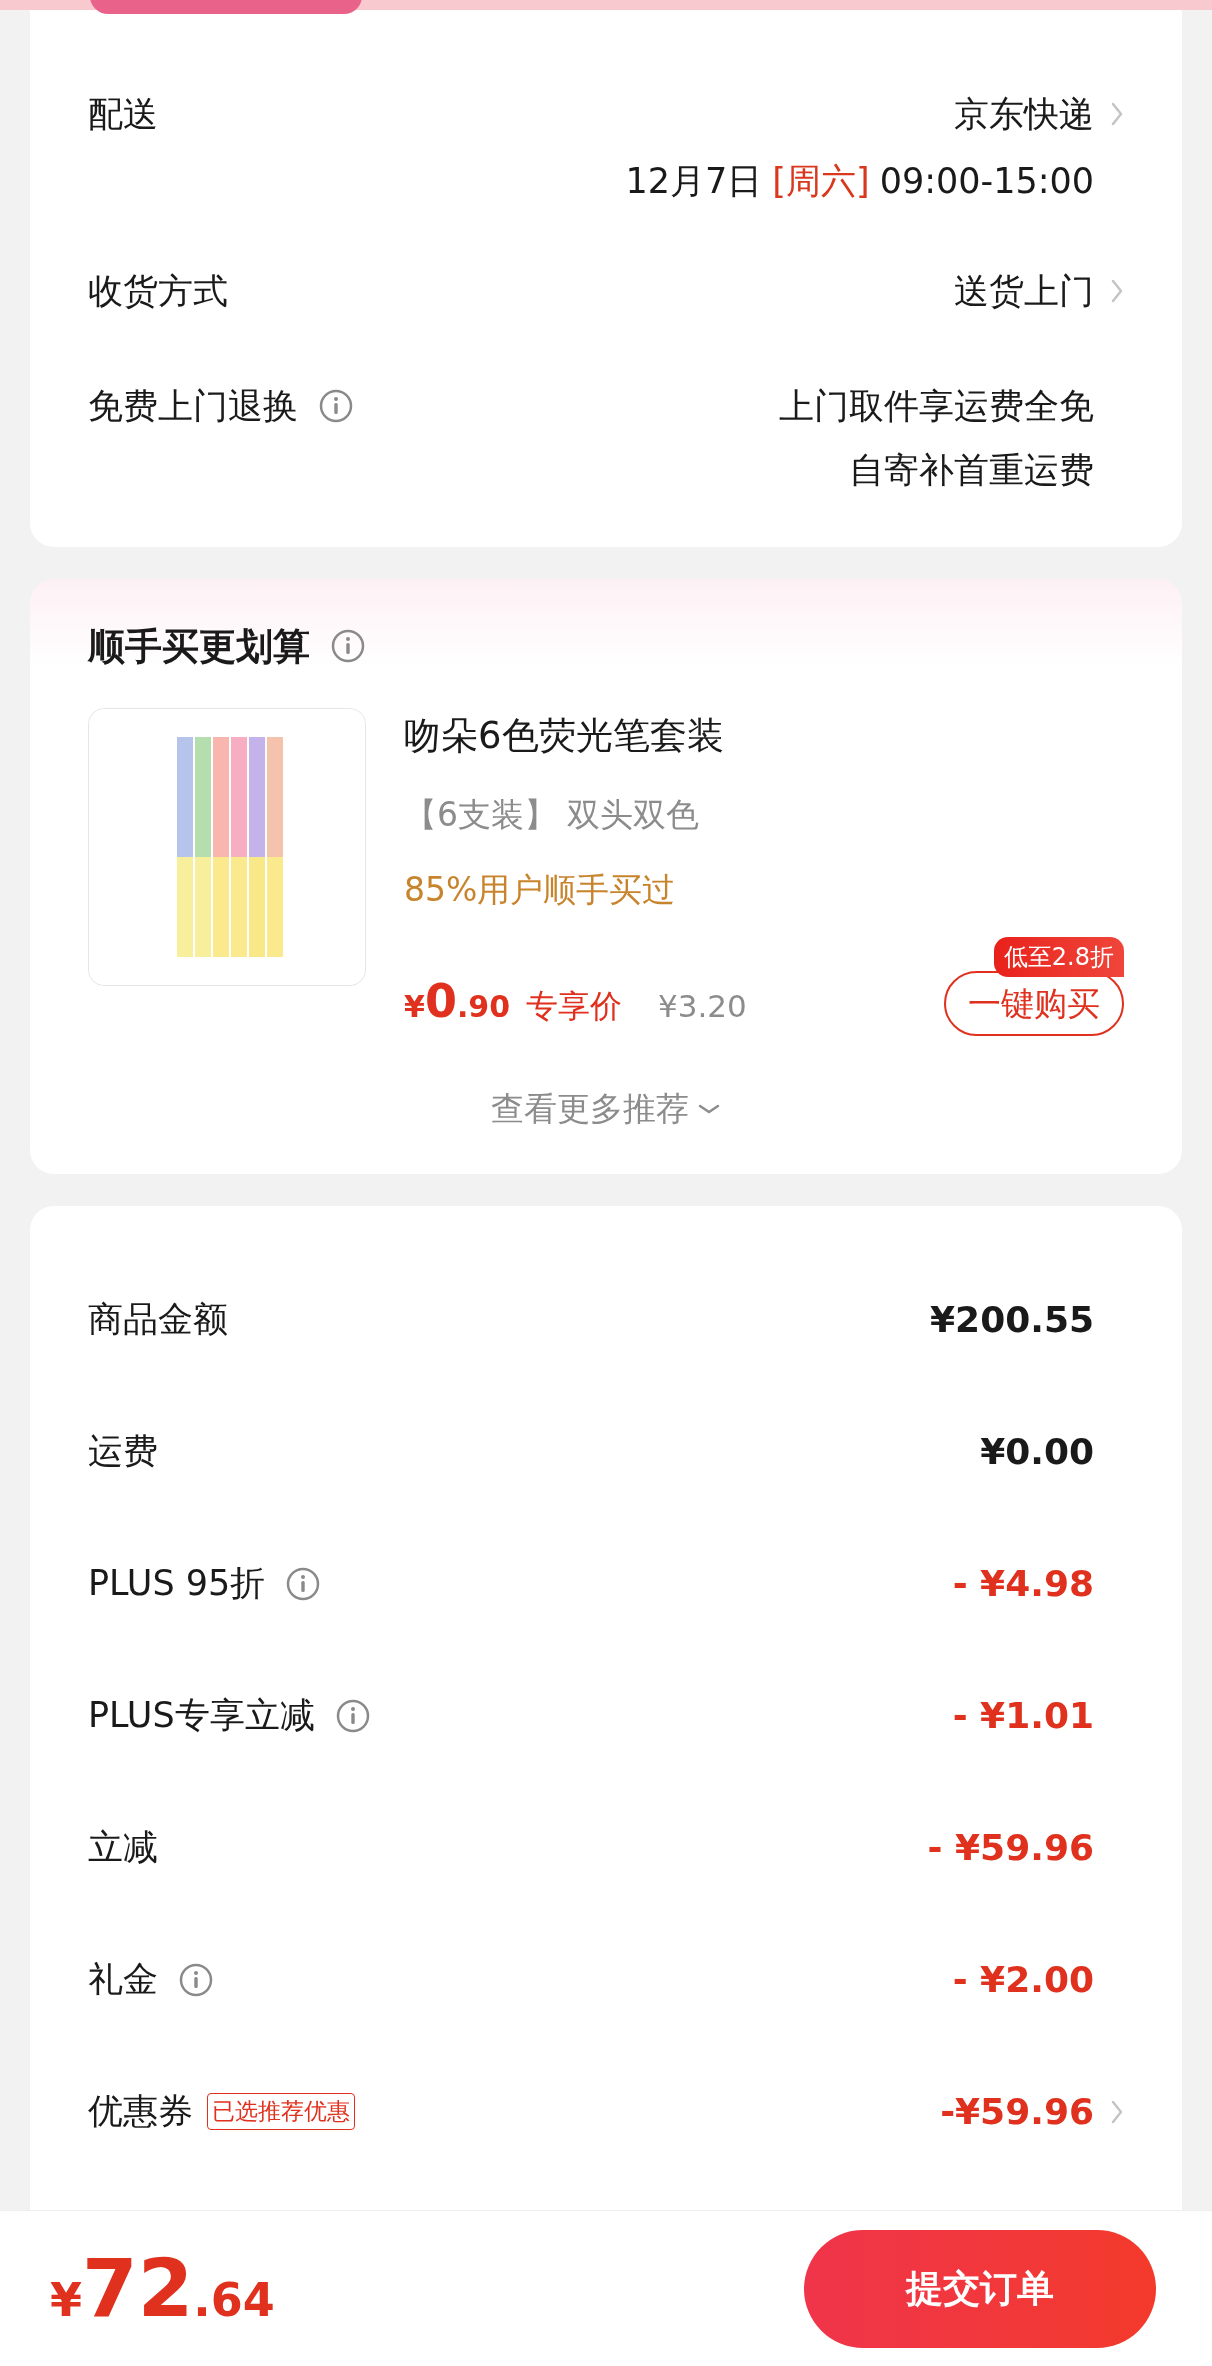 The image size is (1212, 2366). What do you see at coordinates (199, 646) in the screenshot?
I see `section-title: 顺手买更划算` at bounding box center [199, 646].